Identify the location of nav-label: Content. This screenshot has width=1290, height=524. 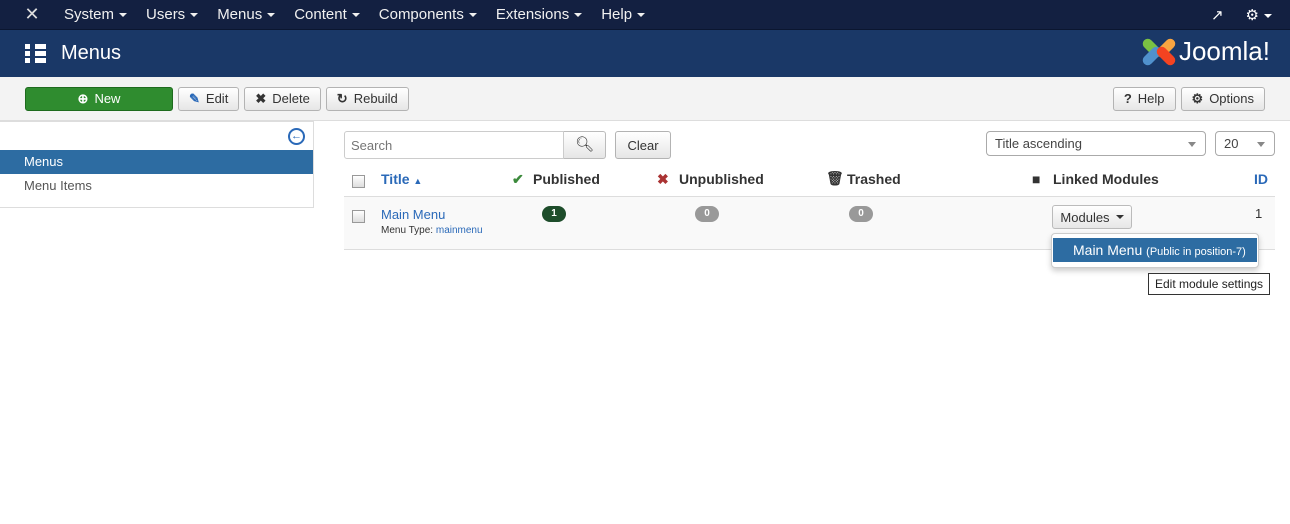
(320, 14).